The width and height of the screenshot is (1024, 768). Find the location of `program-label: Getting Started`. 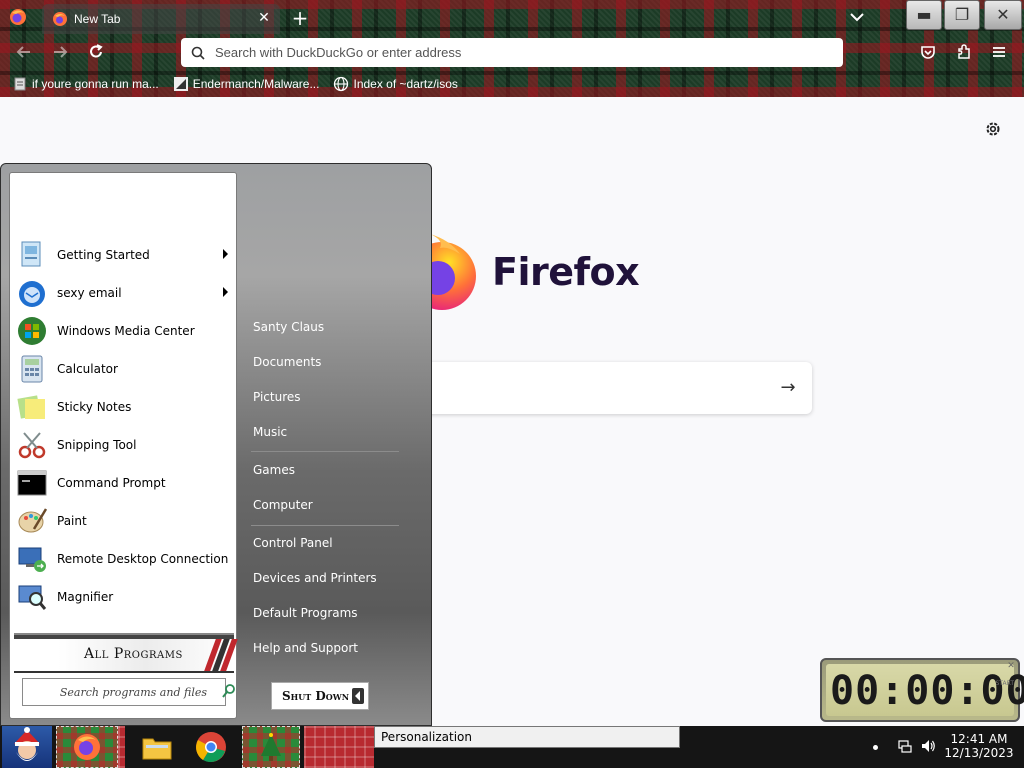

program-label: Getting Started is located at coordinates (103, 255).